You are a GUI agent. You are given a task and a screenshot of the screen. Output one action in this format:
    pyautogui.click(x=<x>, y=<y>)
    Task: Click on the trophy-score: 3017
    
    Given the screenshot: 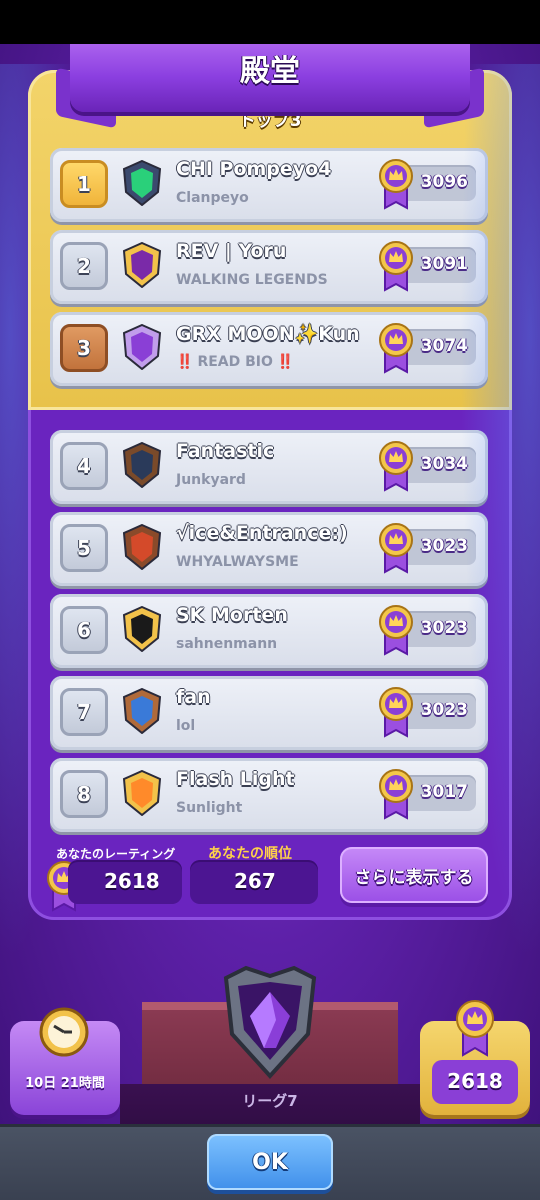 What is the action you would take?
    pyautogui.click(x=444, y=792)
    